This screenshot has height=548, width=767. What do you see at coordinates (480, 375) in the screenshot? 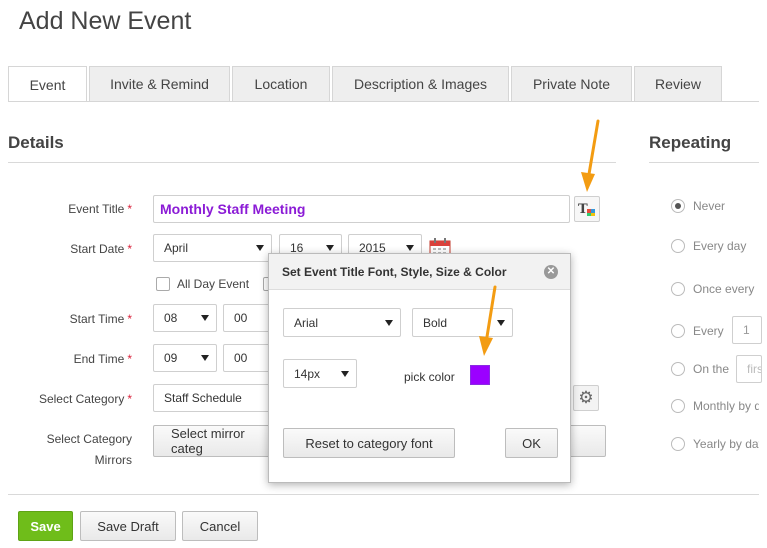
I see `color-swatch` at bounding box center [480, 375].